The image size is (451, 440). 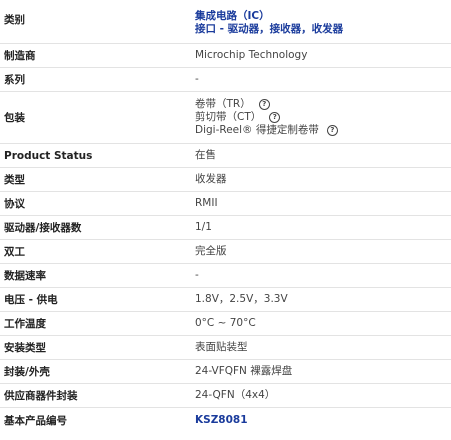 I want to click on row-duplex: 双工 完全版, so click(x=225, y=252).